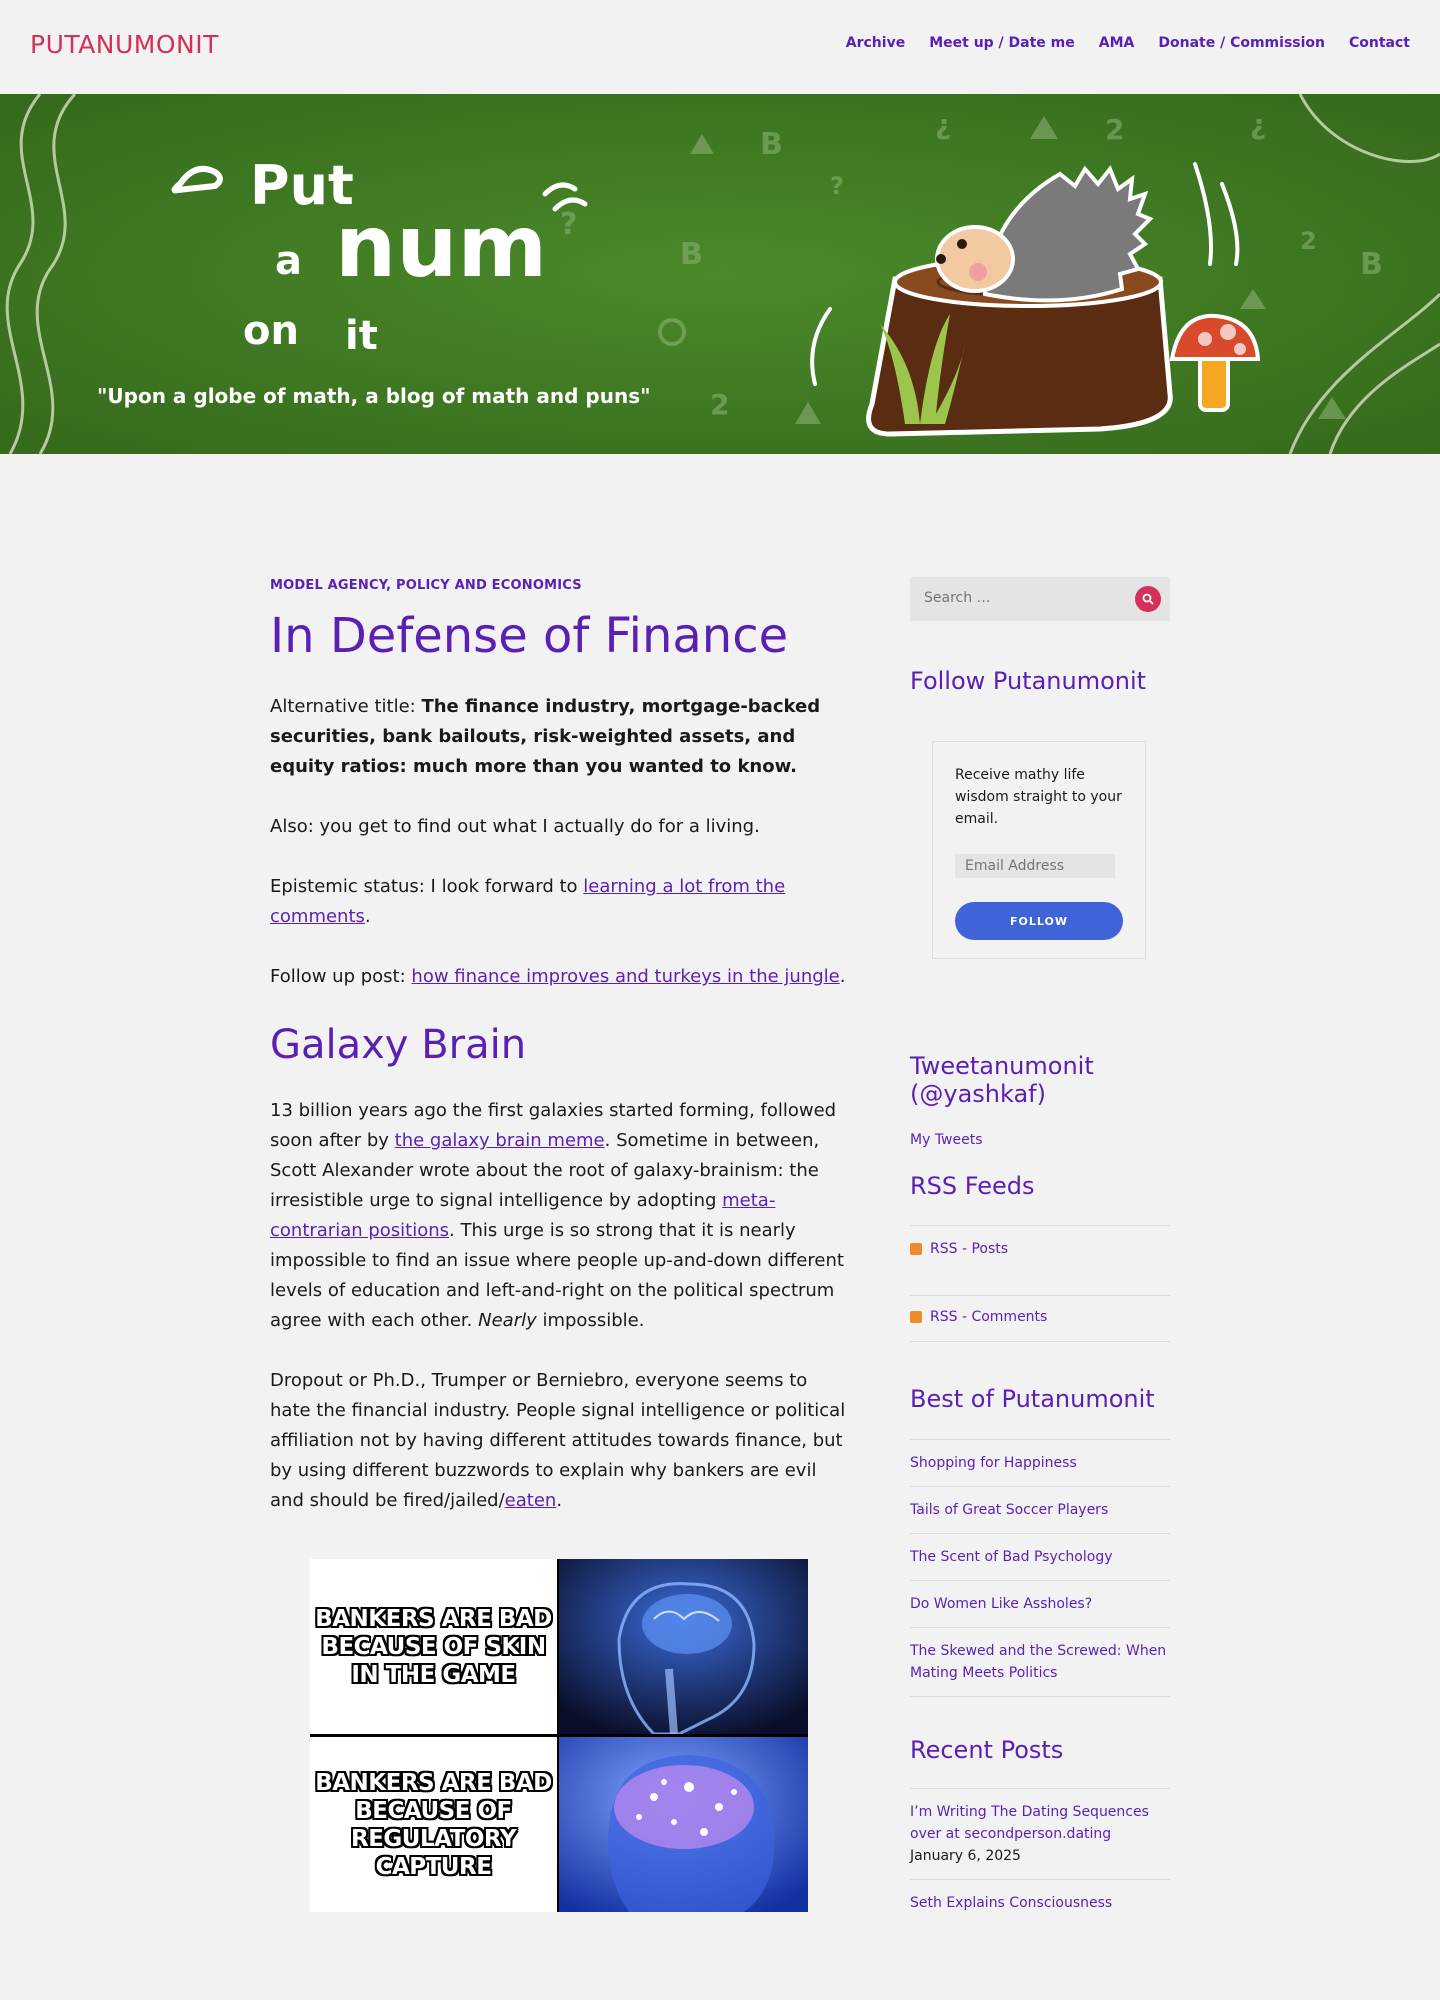 The height and width of the screenshot is (2000, 1440). What do you see at coordinates (590, 1321) in the screenshot?
I see `p1-text-d: impossible.` at bounding box center [590, 1321].